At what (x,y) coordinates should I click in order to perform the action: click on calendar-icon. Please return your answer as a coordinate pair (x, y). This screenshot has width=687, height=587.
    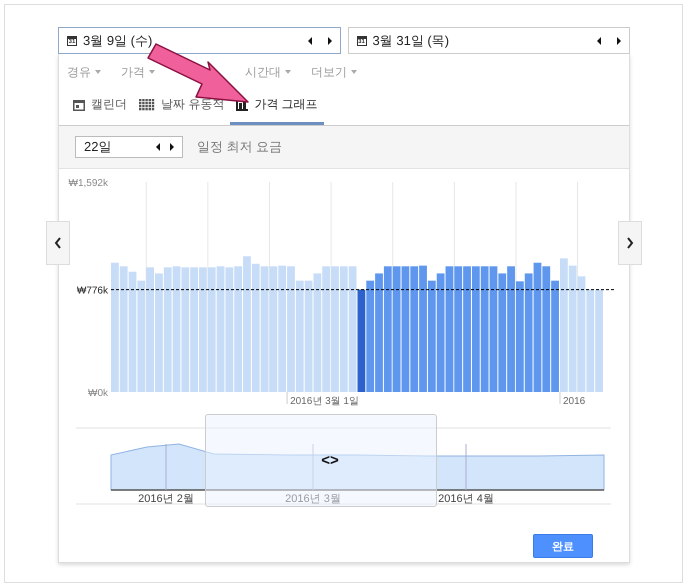
    Looking at the image, I should click on (79, 104).